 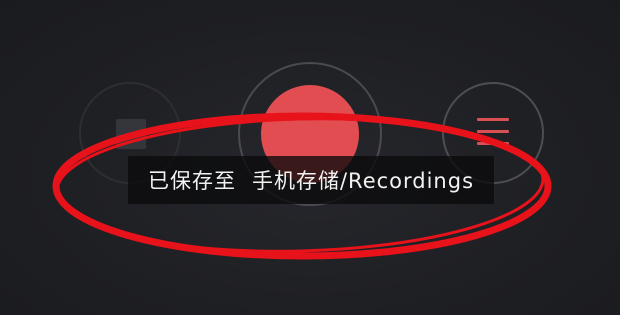 I want to click on menu-list-icon, so click(x=493, y=133).